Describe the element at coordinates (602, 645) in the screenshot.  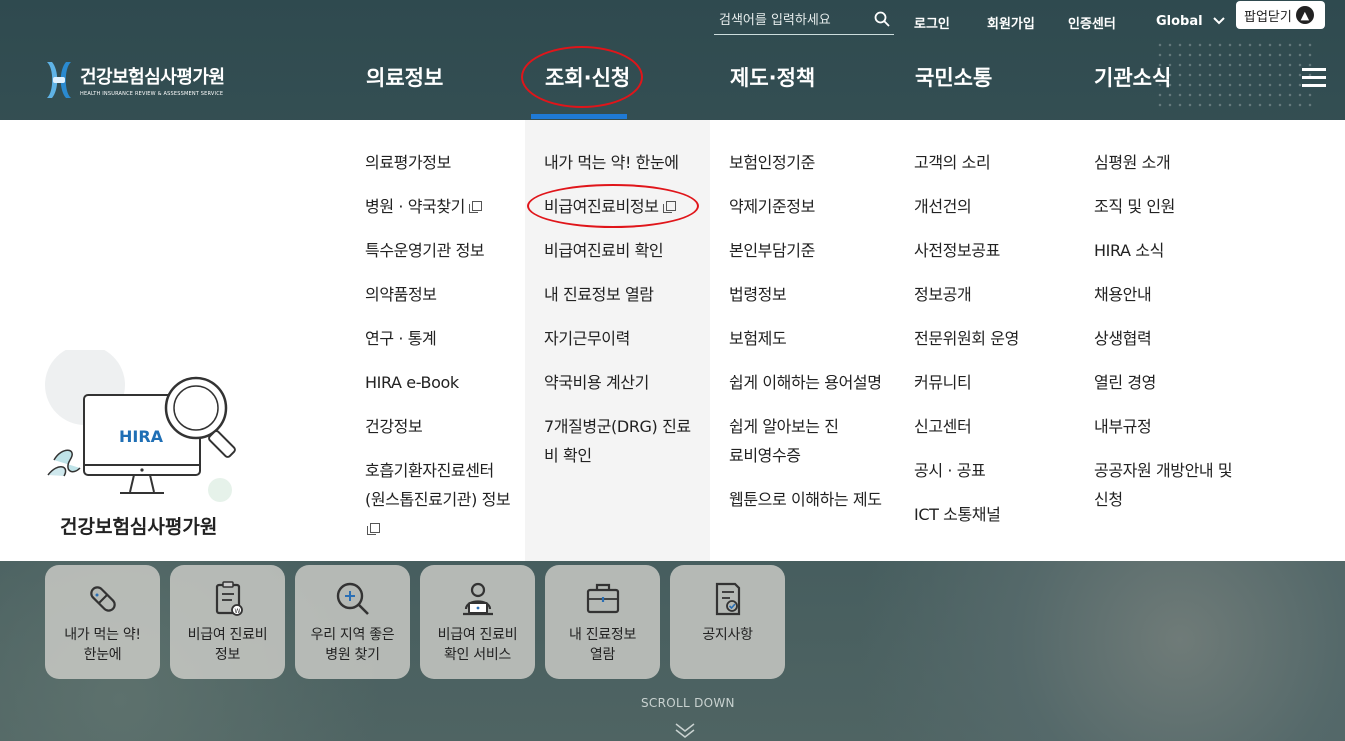
I see `quick-label: 내 진료정보 열람` at that location.